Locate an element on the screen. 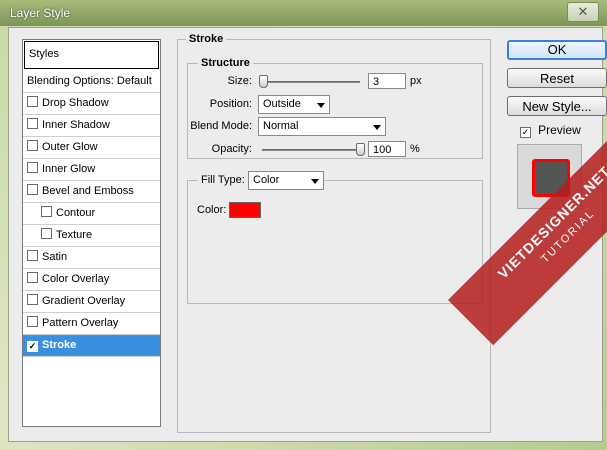  fill-type-label: Fill Type: is located at coordinates (223, 180).